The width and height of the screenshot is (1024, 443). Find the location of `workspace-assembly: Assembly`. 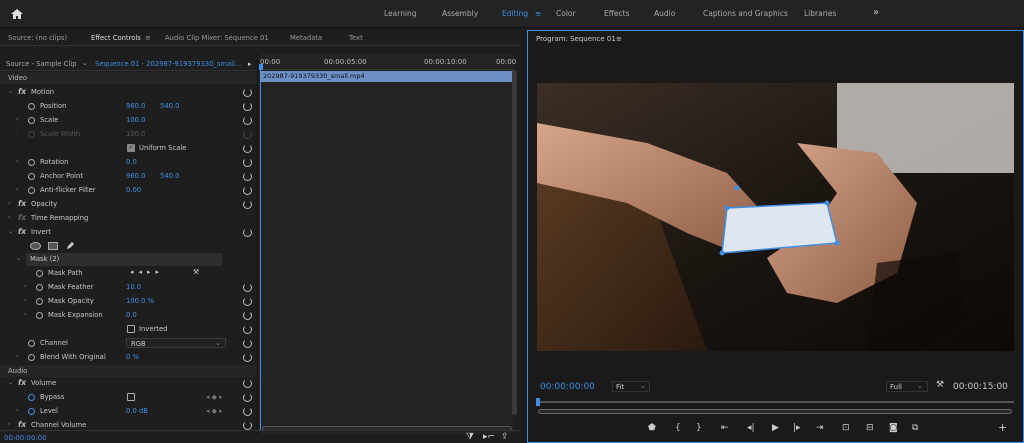

workspace-assembly: Assembly is located at coordinates (460, 13).